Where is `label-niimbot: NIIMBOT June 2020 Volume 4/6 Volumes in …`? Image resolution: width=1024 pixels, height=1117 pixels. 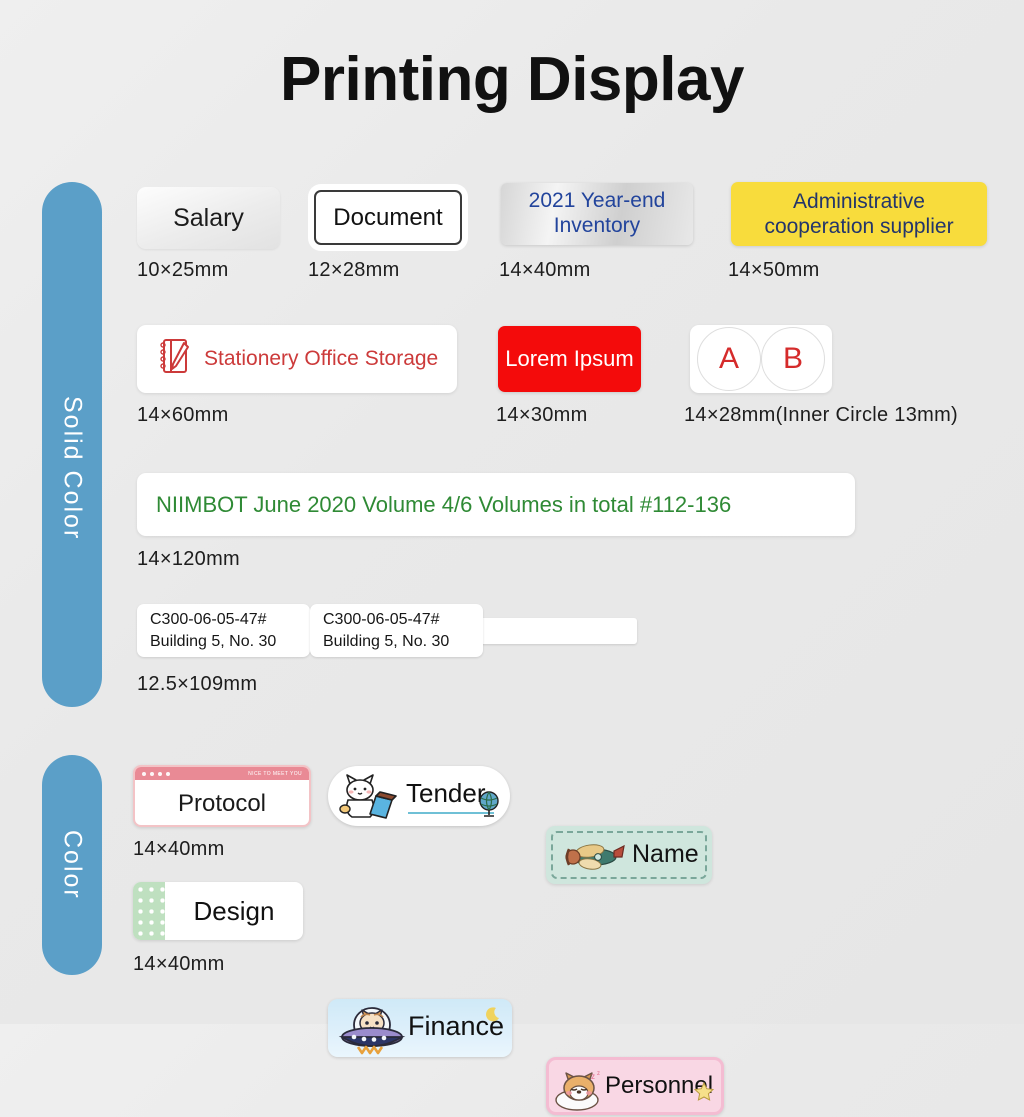 label-niimbot: NIIMBOT June 2020 Volume 4/6 Volumes in … is located at coordinates (496, 504).